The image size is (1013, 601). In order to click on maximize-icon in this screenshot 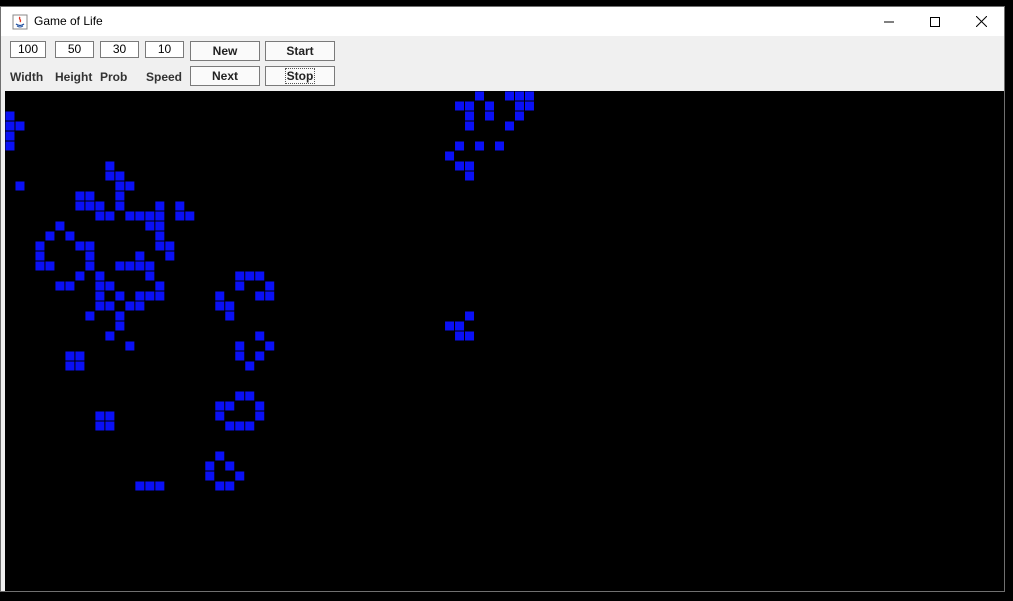, I will do `click(935, 21)`.